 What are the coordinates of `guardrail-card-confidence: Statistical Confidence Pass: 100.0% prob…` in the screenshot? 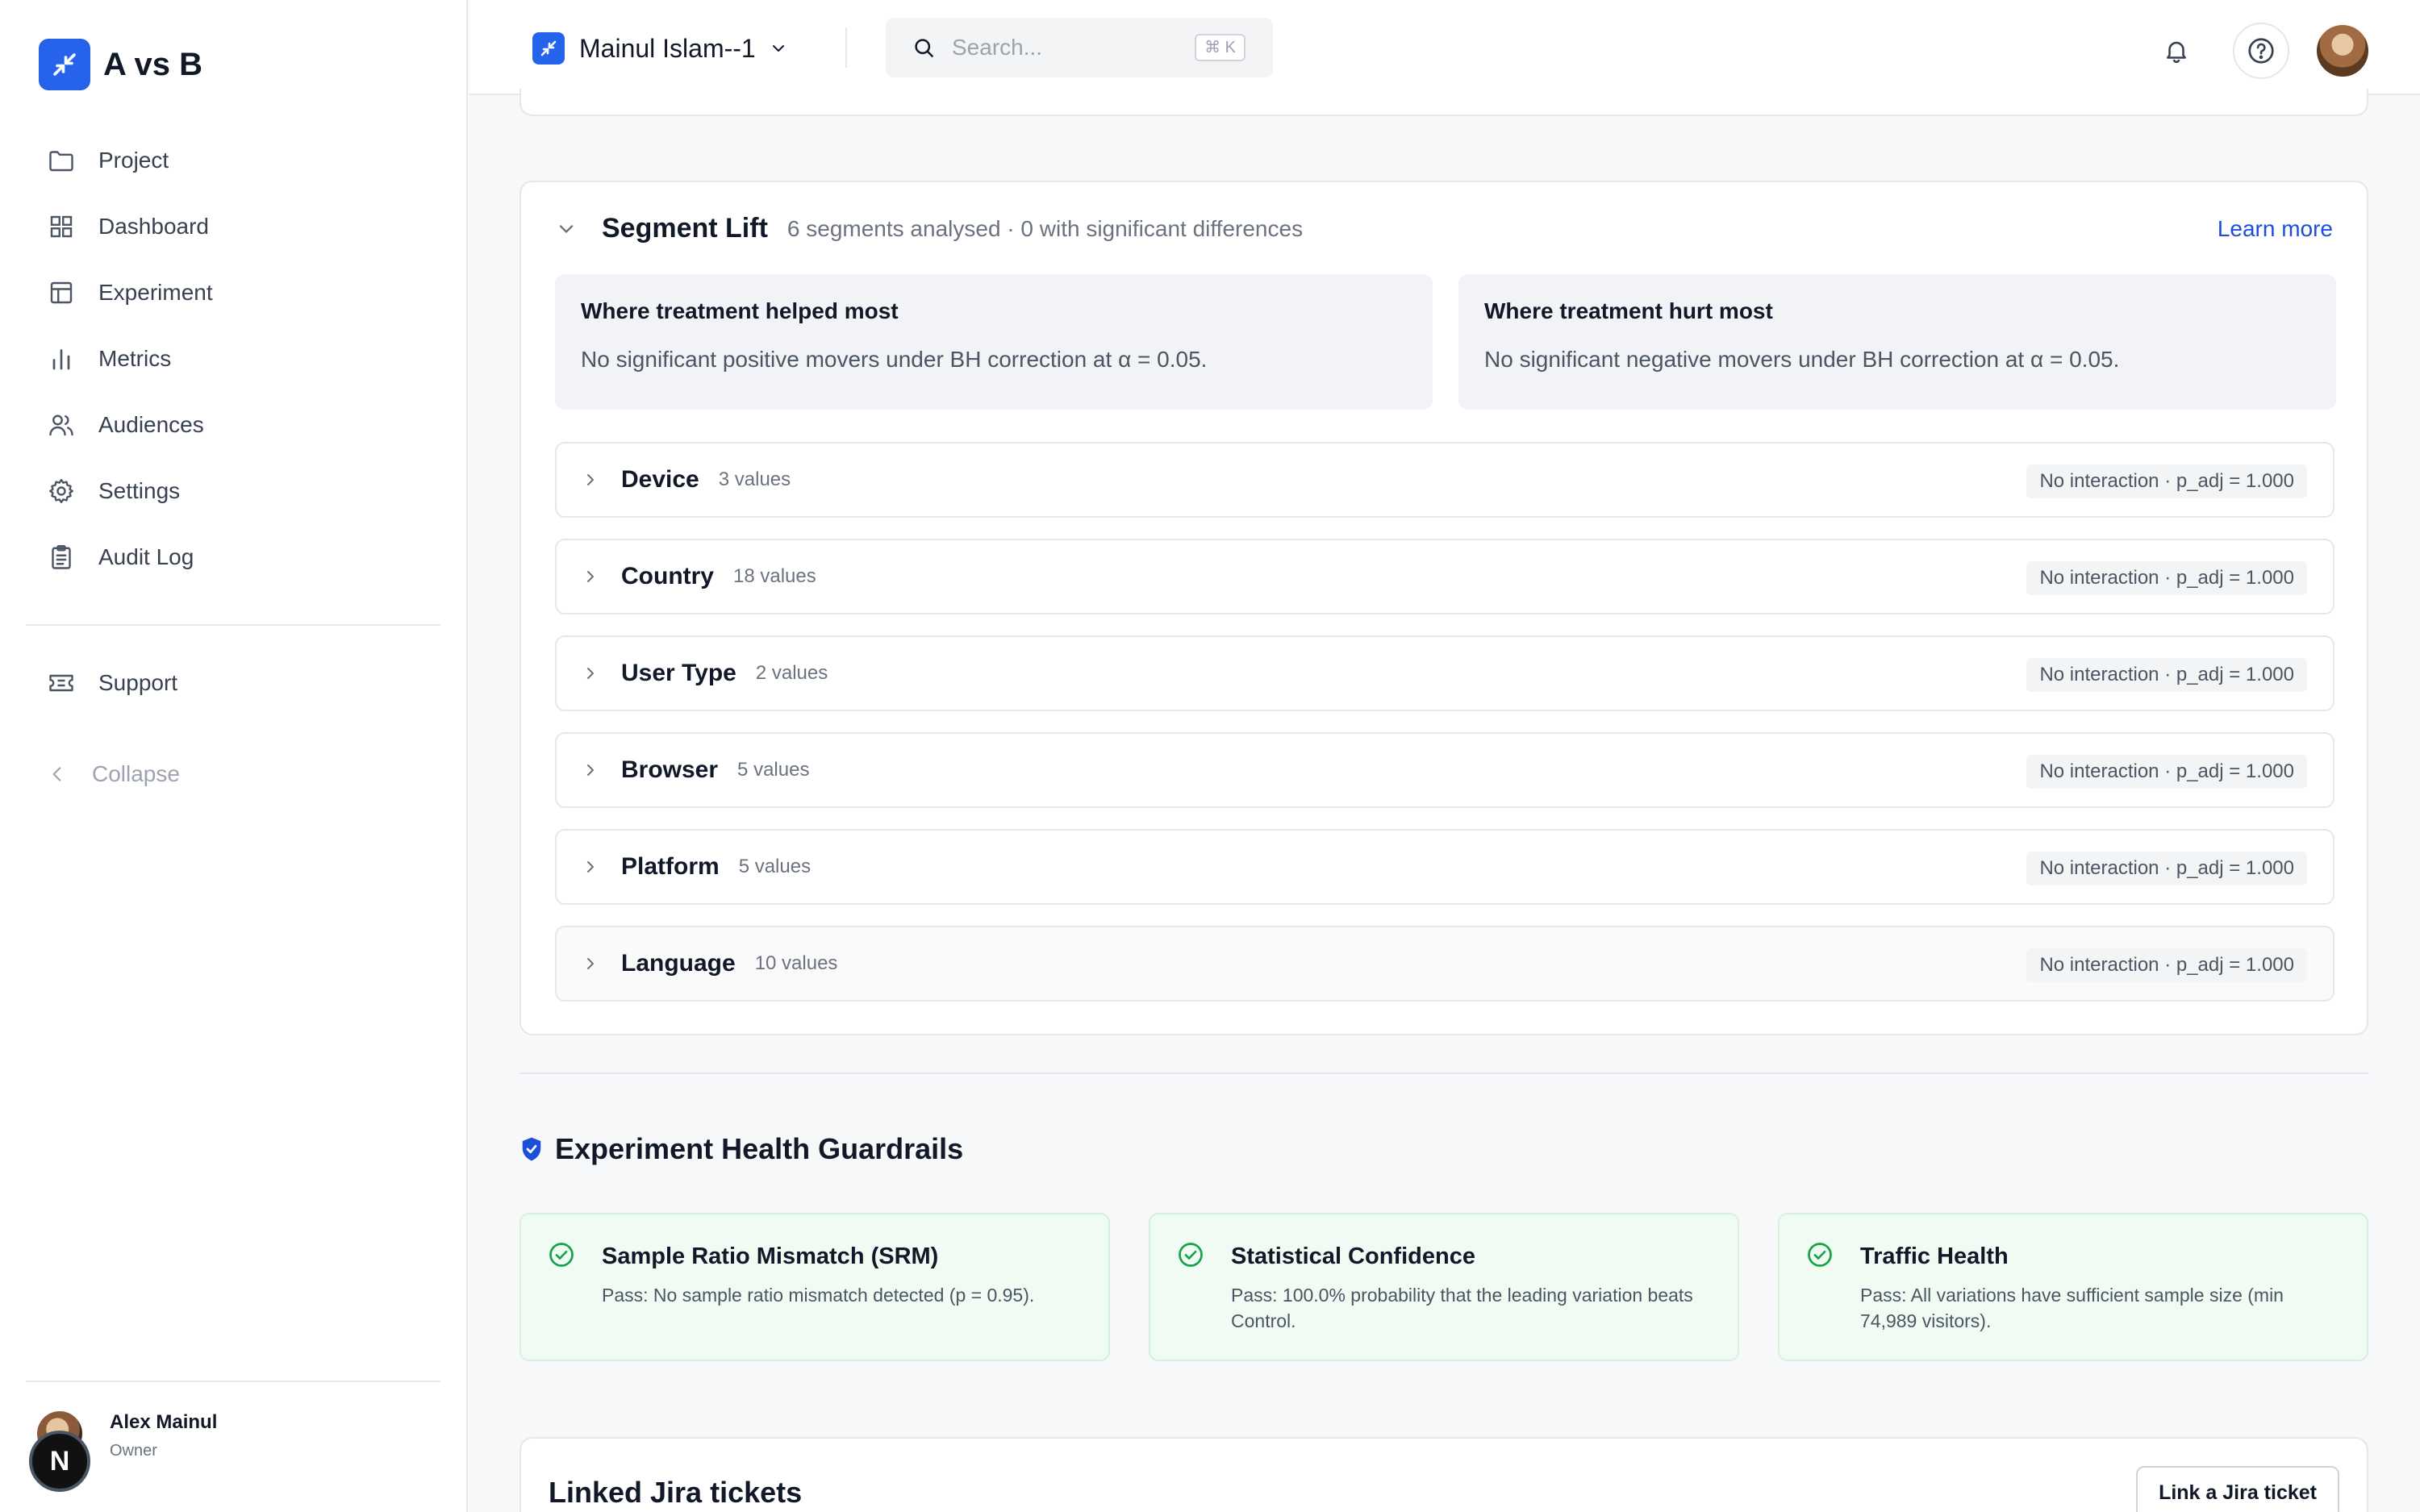 It's located at (1444, 1287).